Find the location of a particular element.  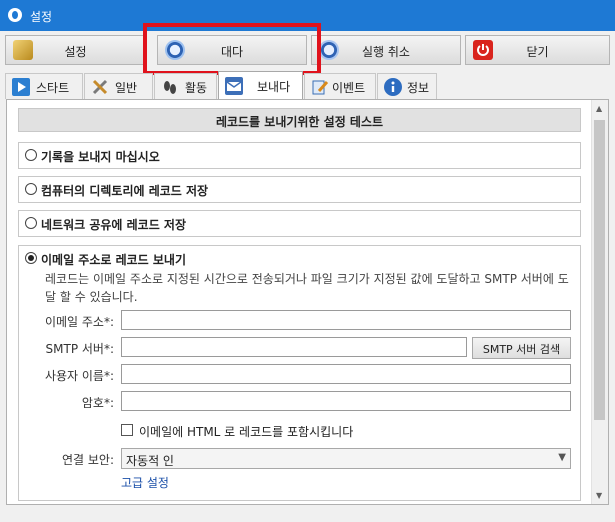

radio-save-network is located at coordinates (31, 223).